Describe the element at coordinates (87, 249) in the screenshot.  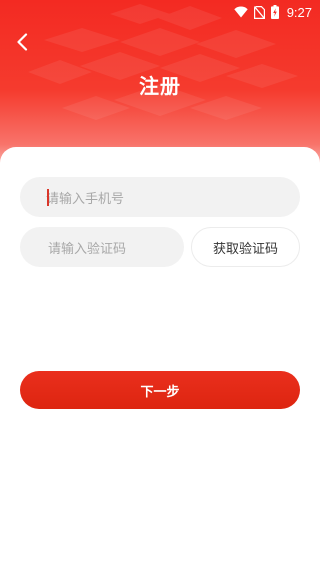
I see `code-input-placeholder: 请输入验证码` at that location.